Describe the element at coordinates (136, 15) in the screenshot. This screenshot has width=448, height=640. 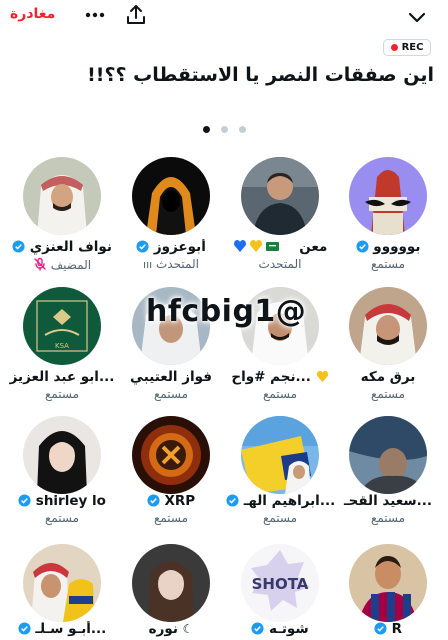
I see `share-icon` at that location.